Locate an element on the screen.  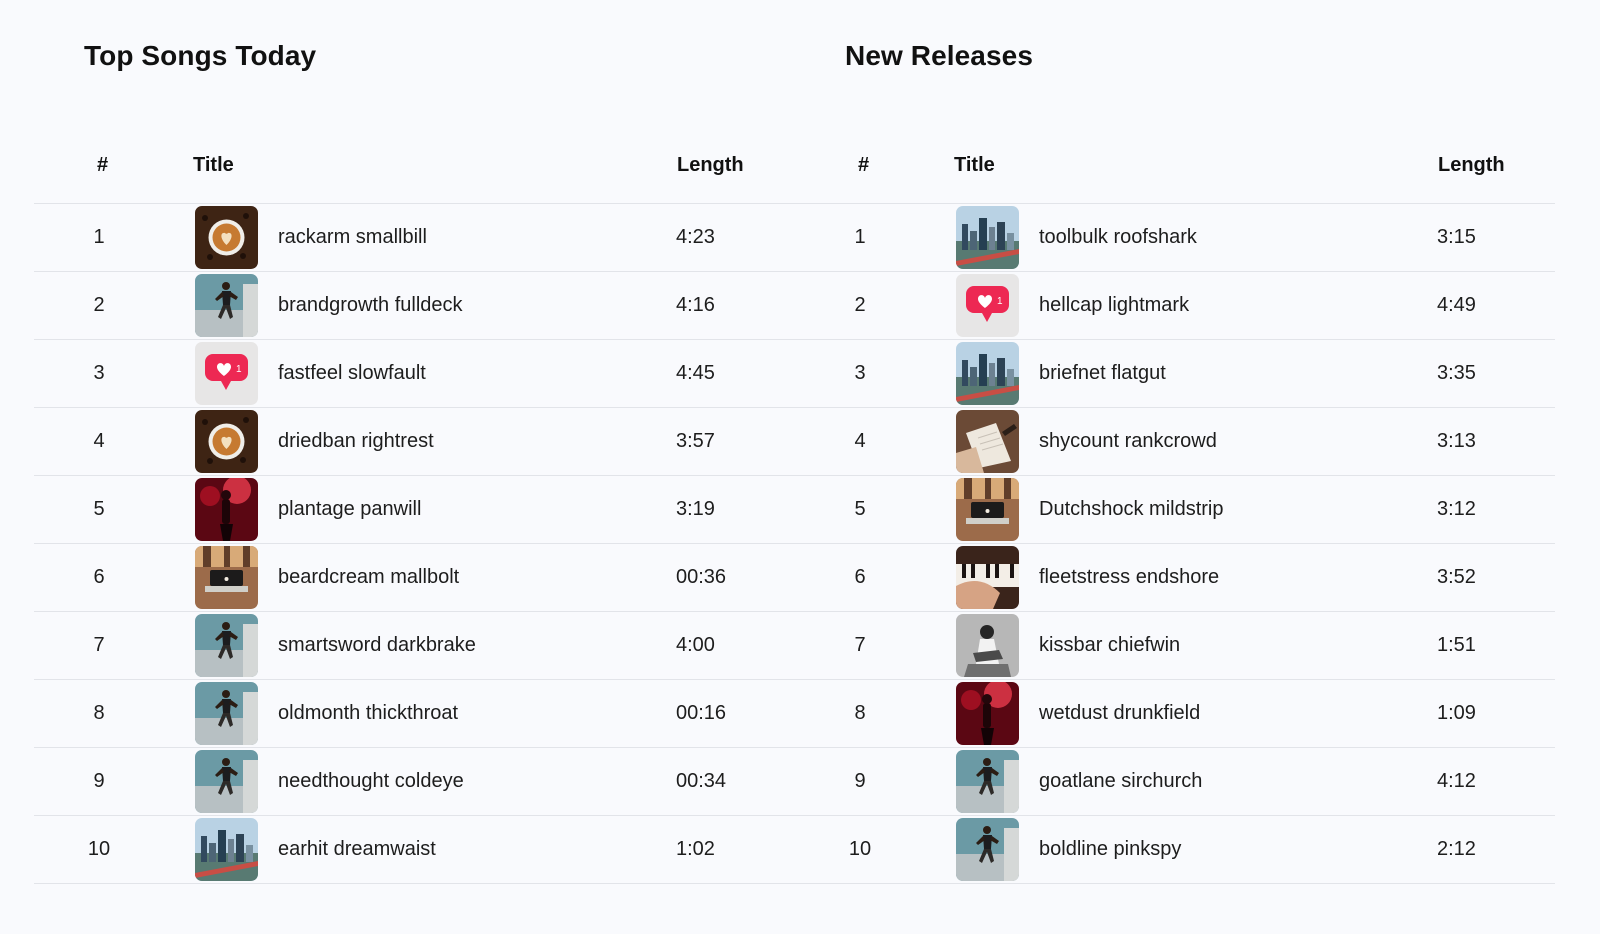
top-songs-row-number: 8 is located at coordinates (99, 713).